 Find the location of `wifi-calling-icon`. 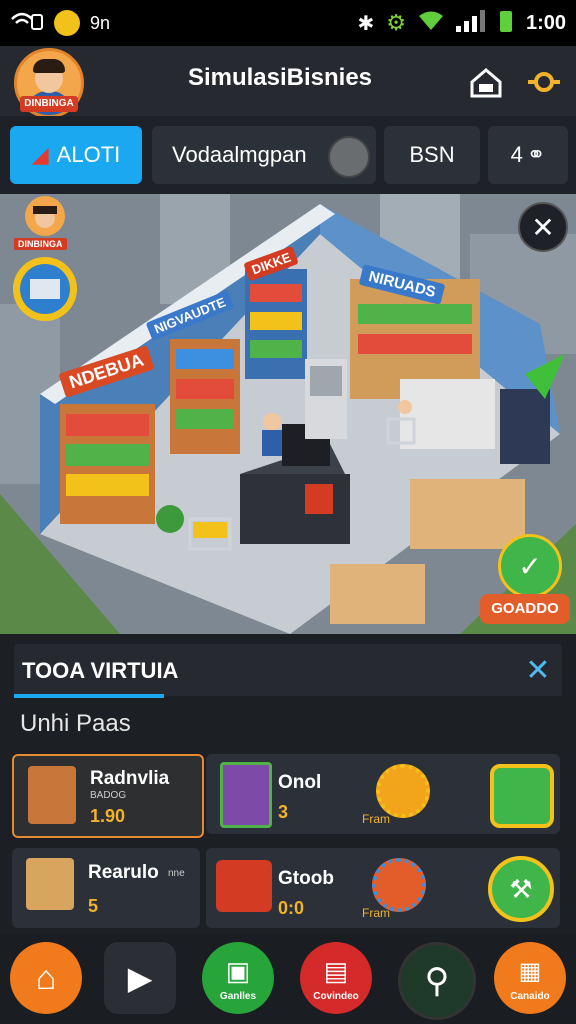

wifi-calling-icon is located at coordinates (27, 23).